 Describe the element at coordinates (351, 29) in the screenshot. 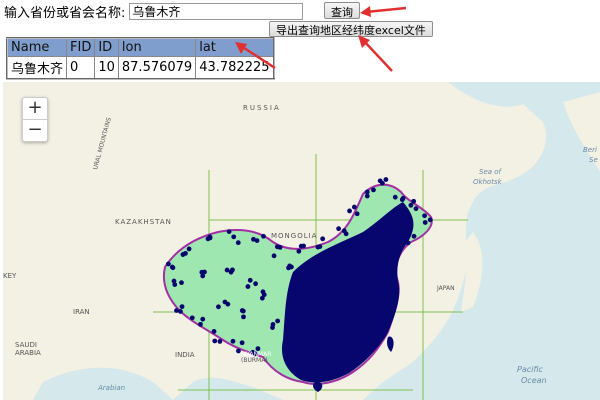

I see `export-excel-button: 导出查询地区经纬度excel文件` at that location.